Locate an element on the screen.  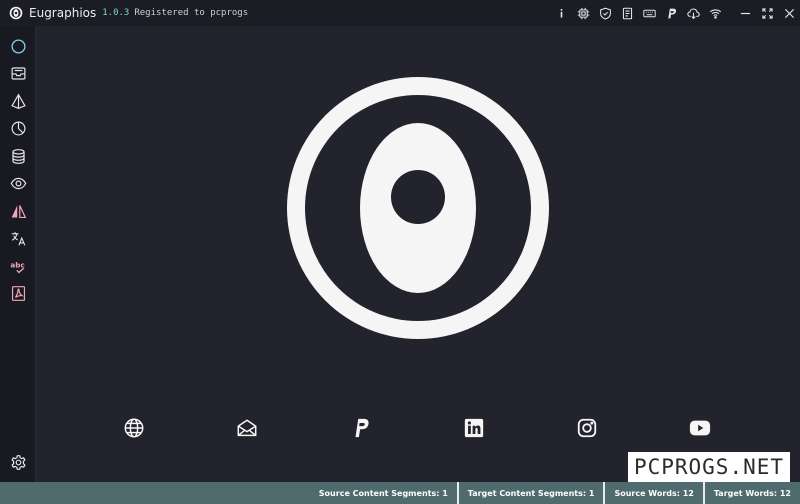
shield-button is located at coordinates (605, 13).